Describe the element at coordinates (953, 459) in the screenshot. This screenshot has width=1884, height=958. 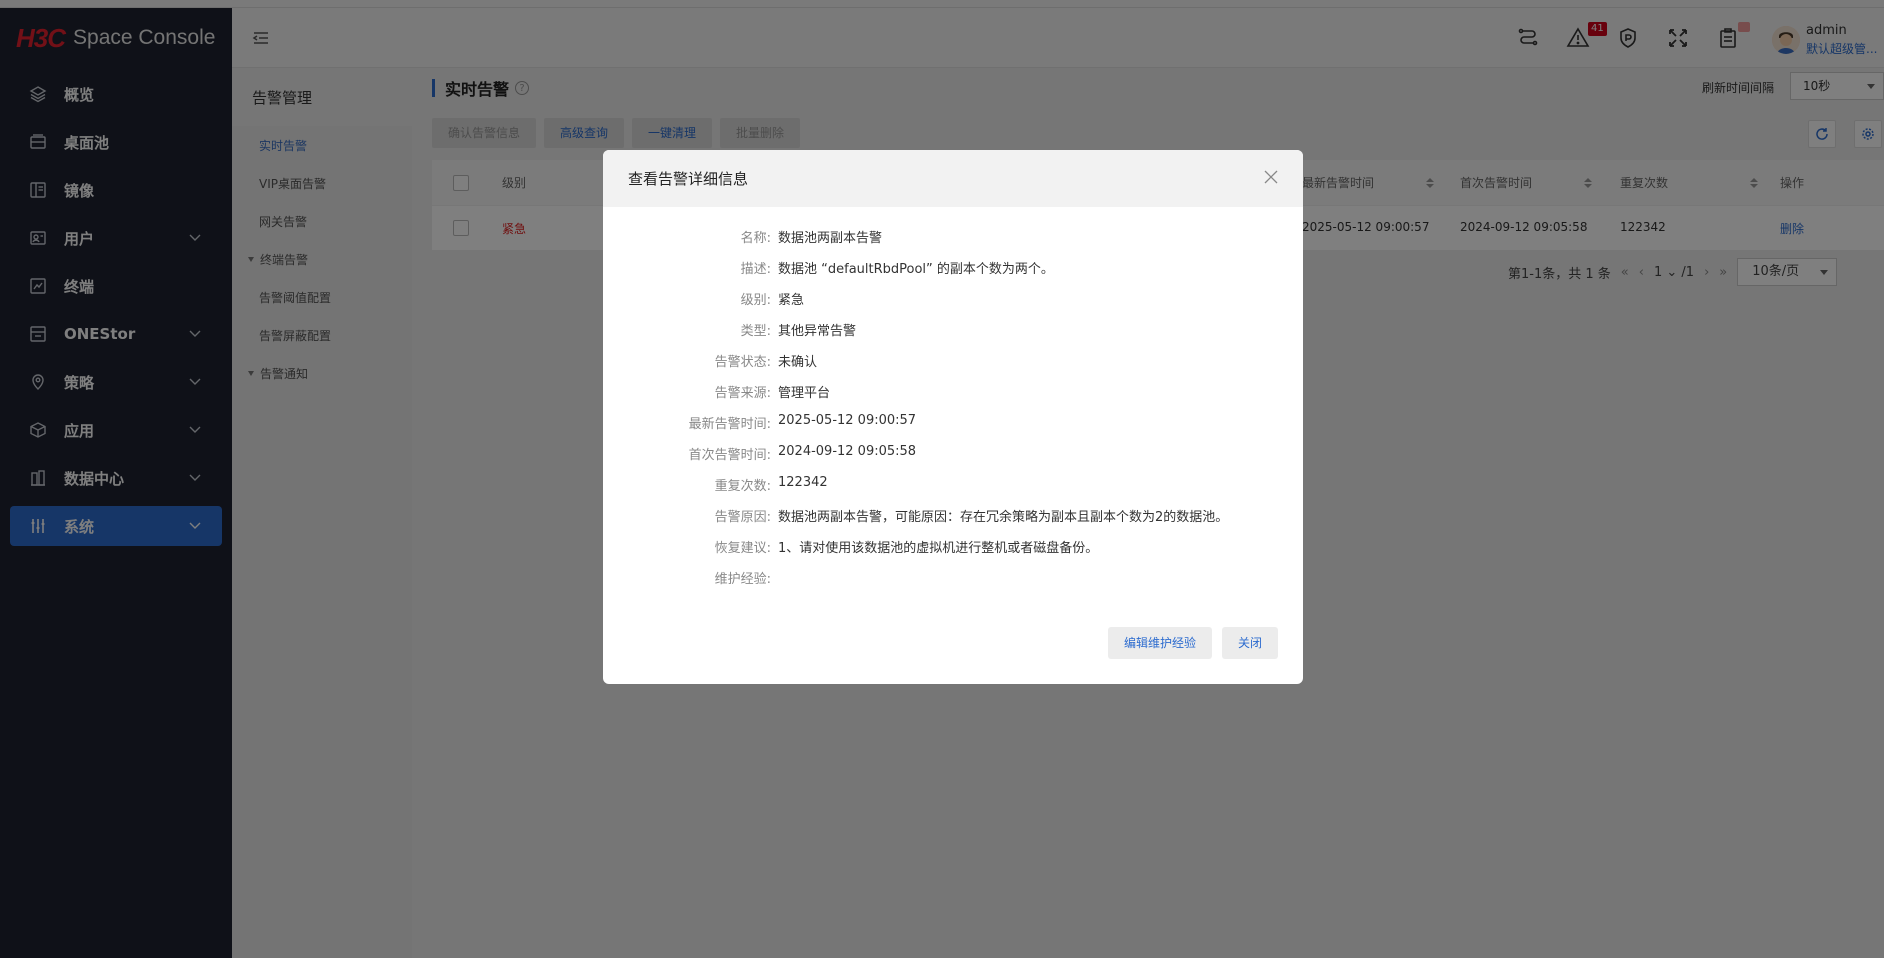
I see `detail-row-first-time: 首次告警时间: 2024-09-12 09:05:58` at that location.